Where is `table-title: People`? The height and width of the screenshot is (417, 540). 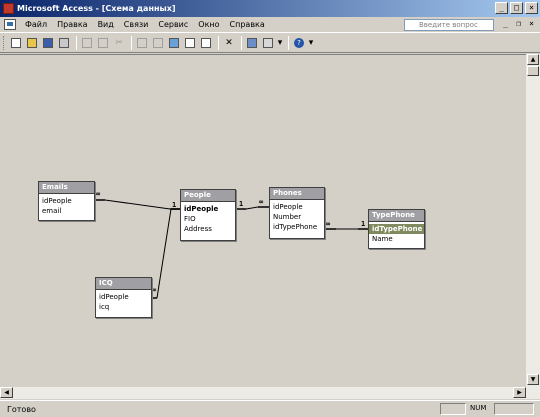
table-title: People is located at coordinates (208, 196).